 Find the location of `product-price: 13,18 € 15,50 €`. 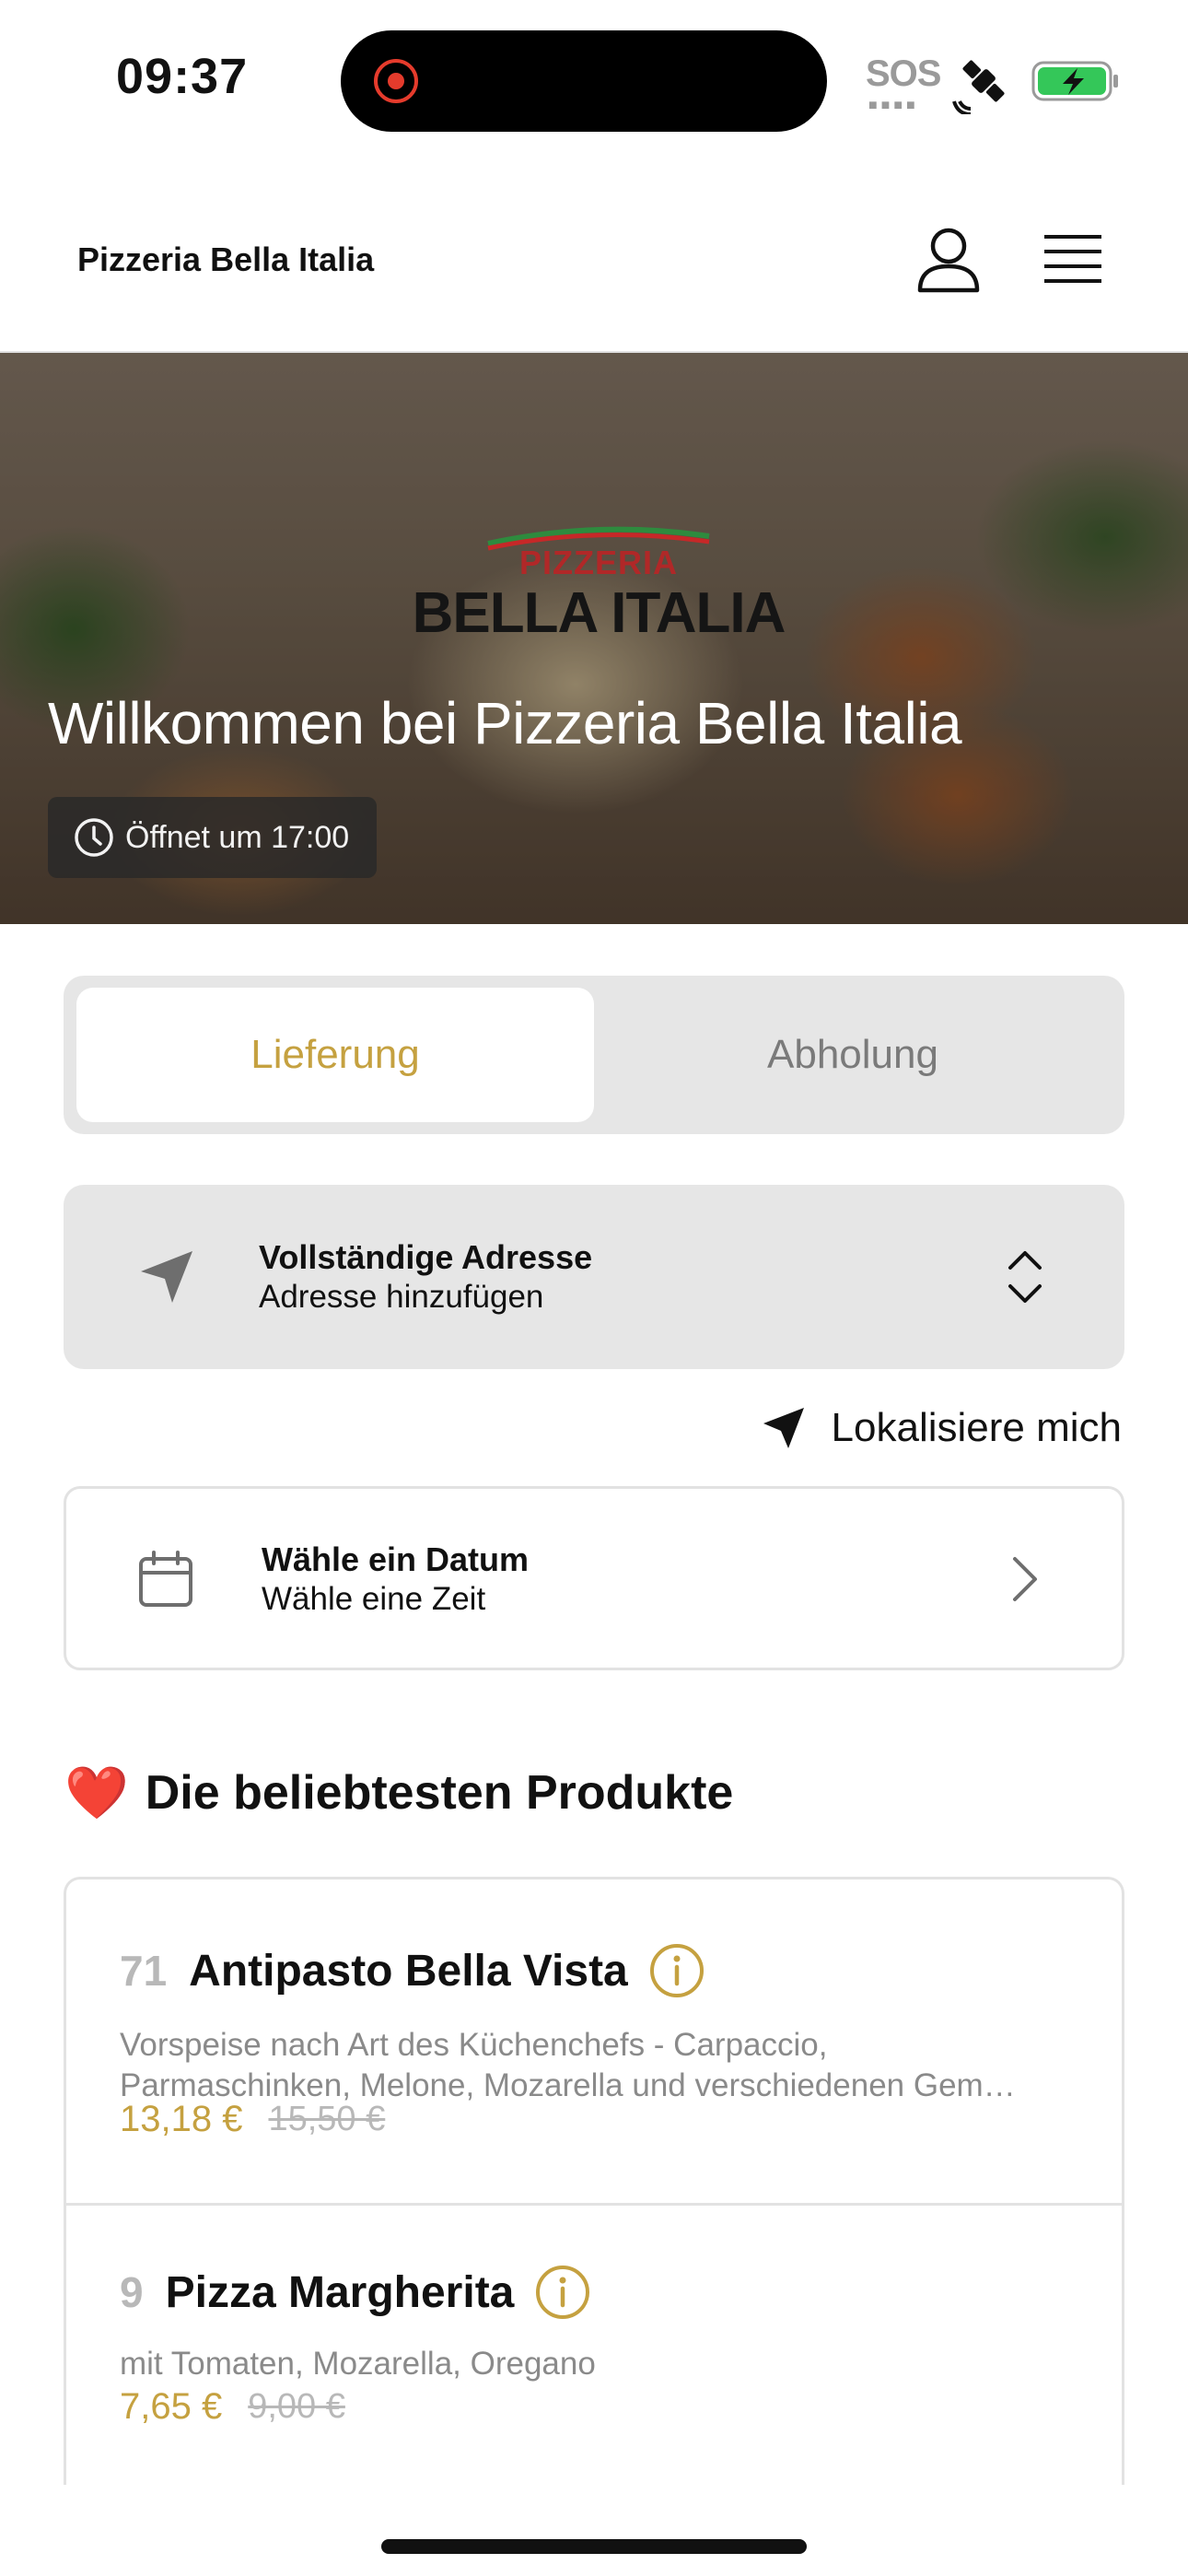

product-price: 13,18 € 15,50 € is located at coordinates (253, 2119).